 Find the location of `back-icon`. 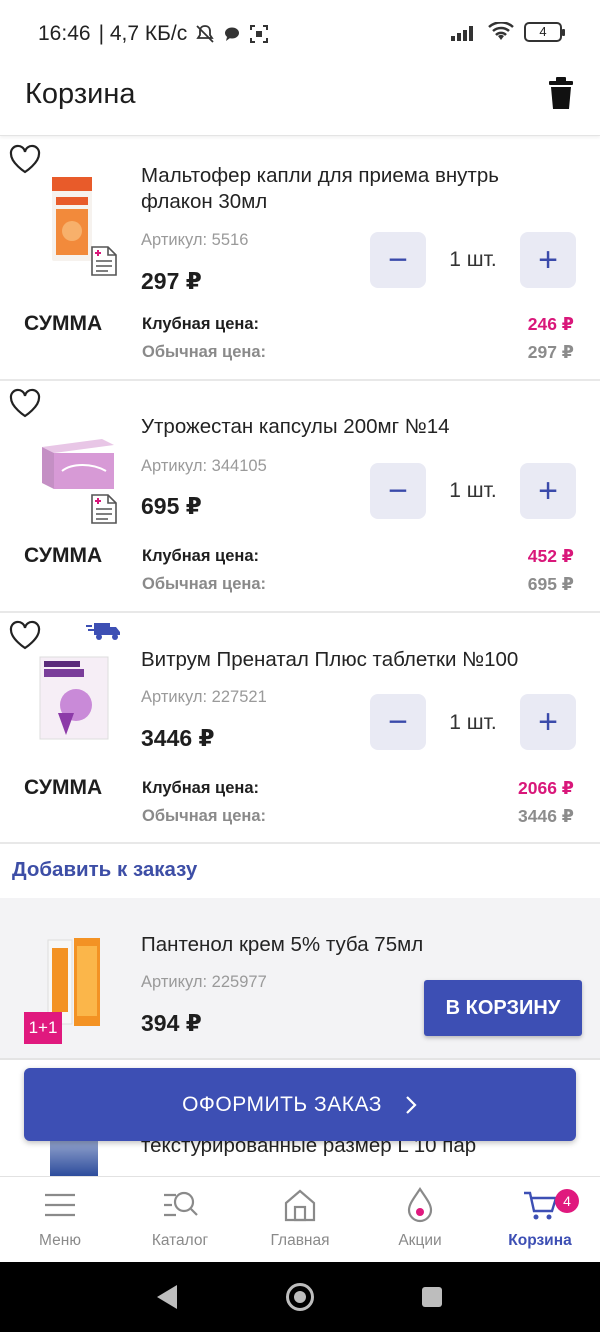

back-icon is located at coordinates (167, 1297).